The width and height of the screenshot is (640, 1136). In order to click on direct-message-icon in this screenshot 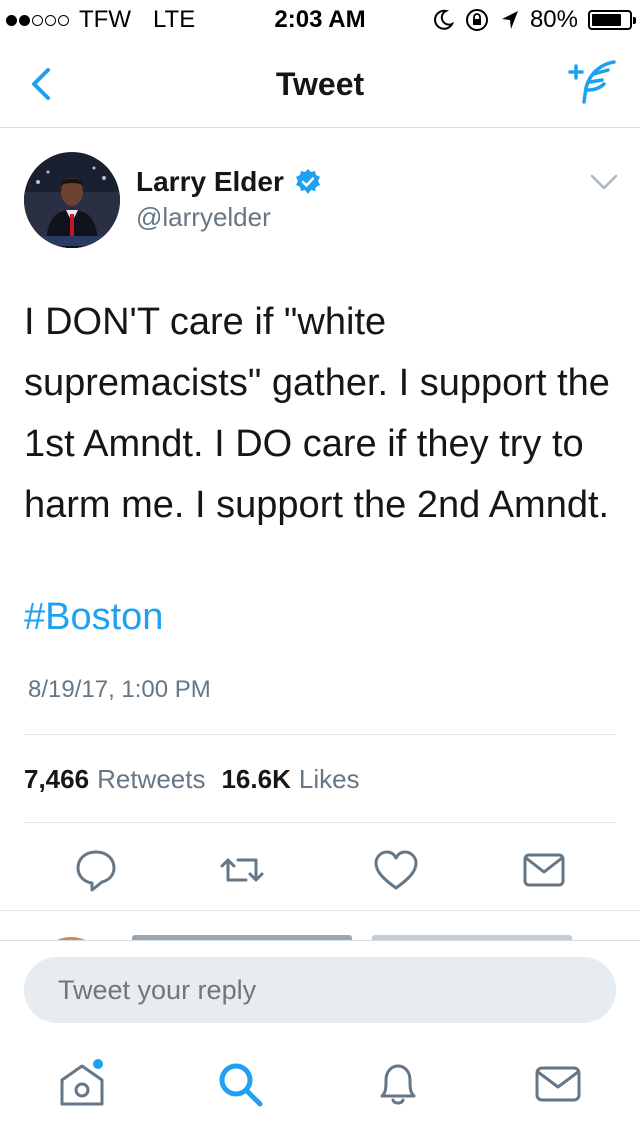, I will do `click(544, 870)`.